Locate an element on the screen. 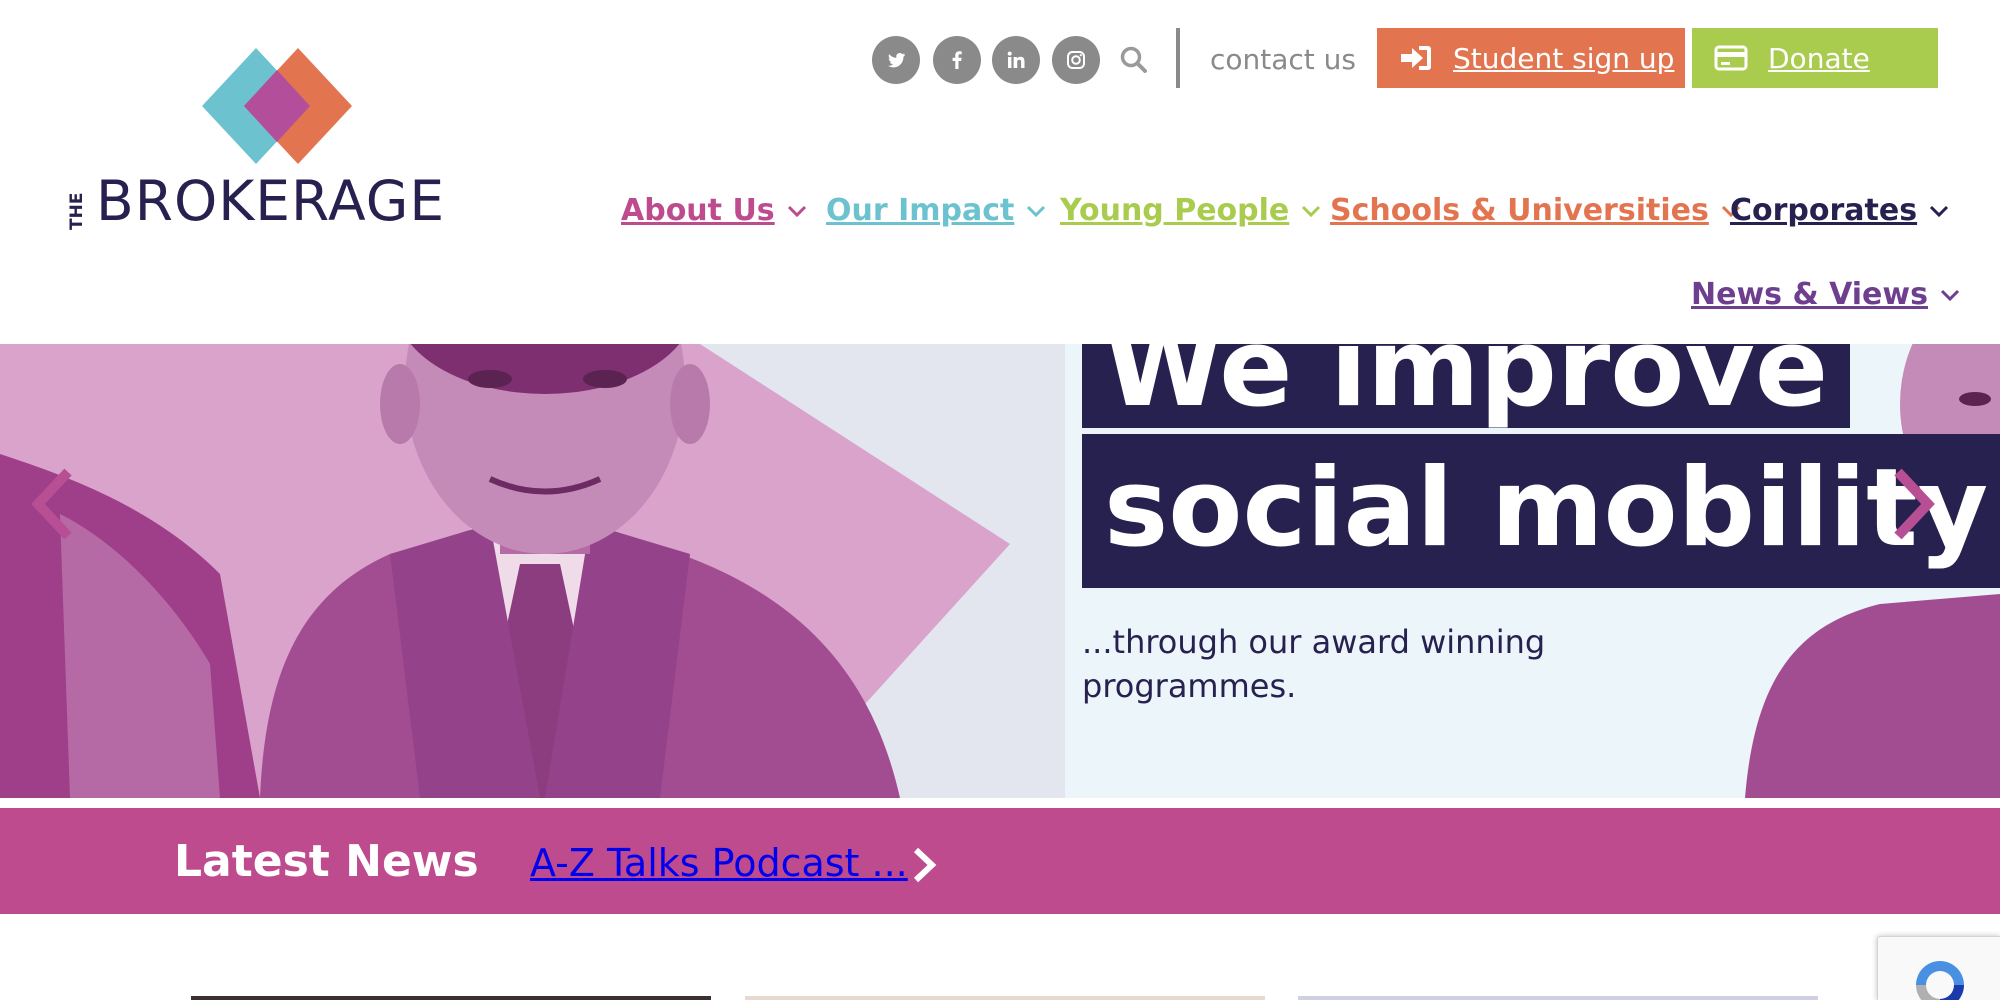 Image resolution: width=2000 pixels, height=1000 pixels. linkedin-link is located at coordinates (1016, 60).